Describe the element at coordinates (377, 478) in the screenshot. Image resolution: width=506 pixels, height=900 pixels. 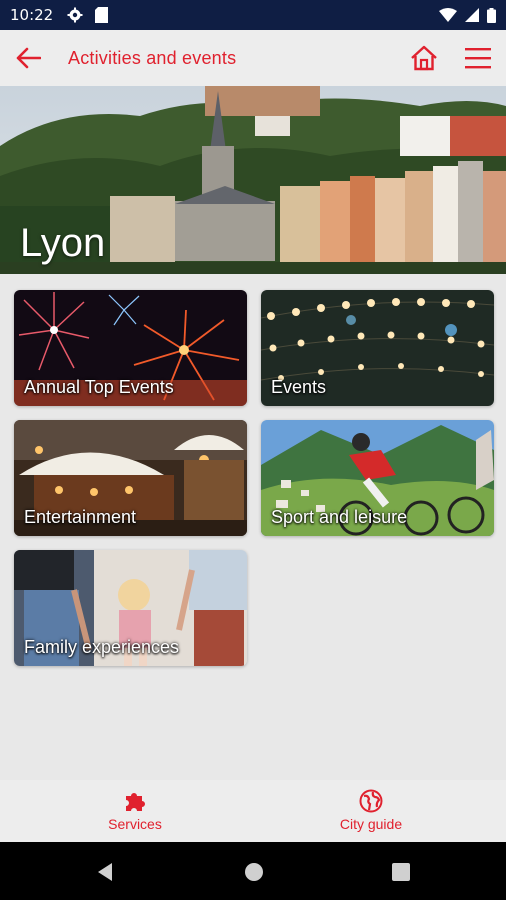
I see `category-card-sport-and-leisure: Sport and leisure` at that location.